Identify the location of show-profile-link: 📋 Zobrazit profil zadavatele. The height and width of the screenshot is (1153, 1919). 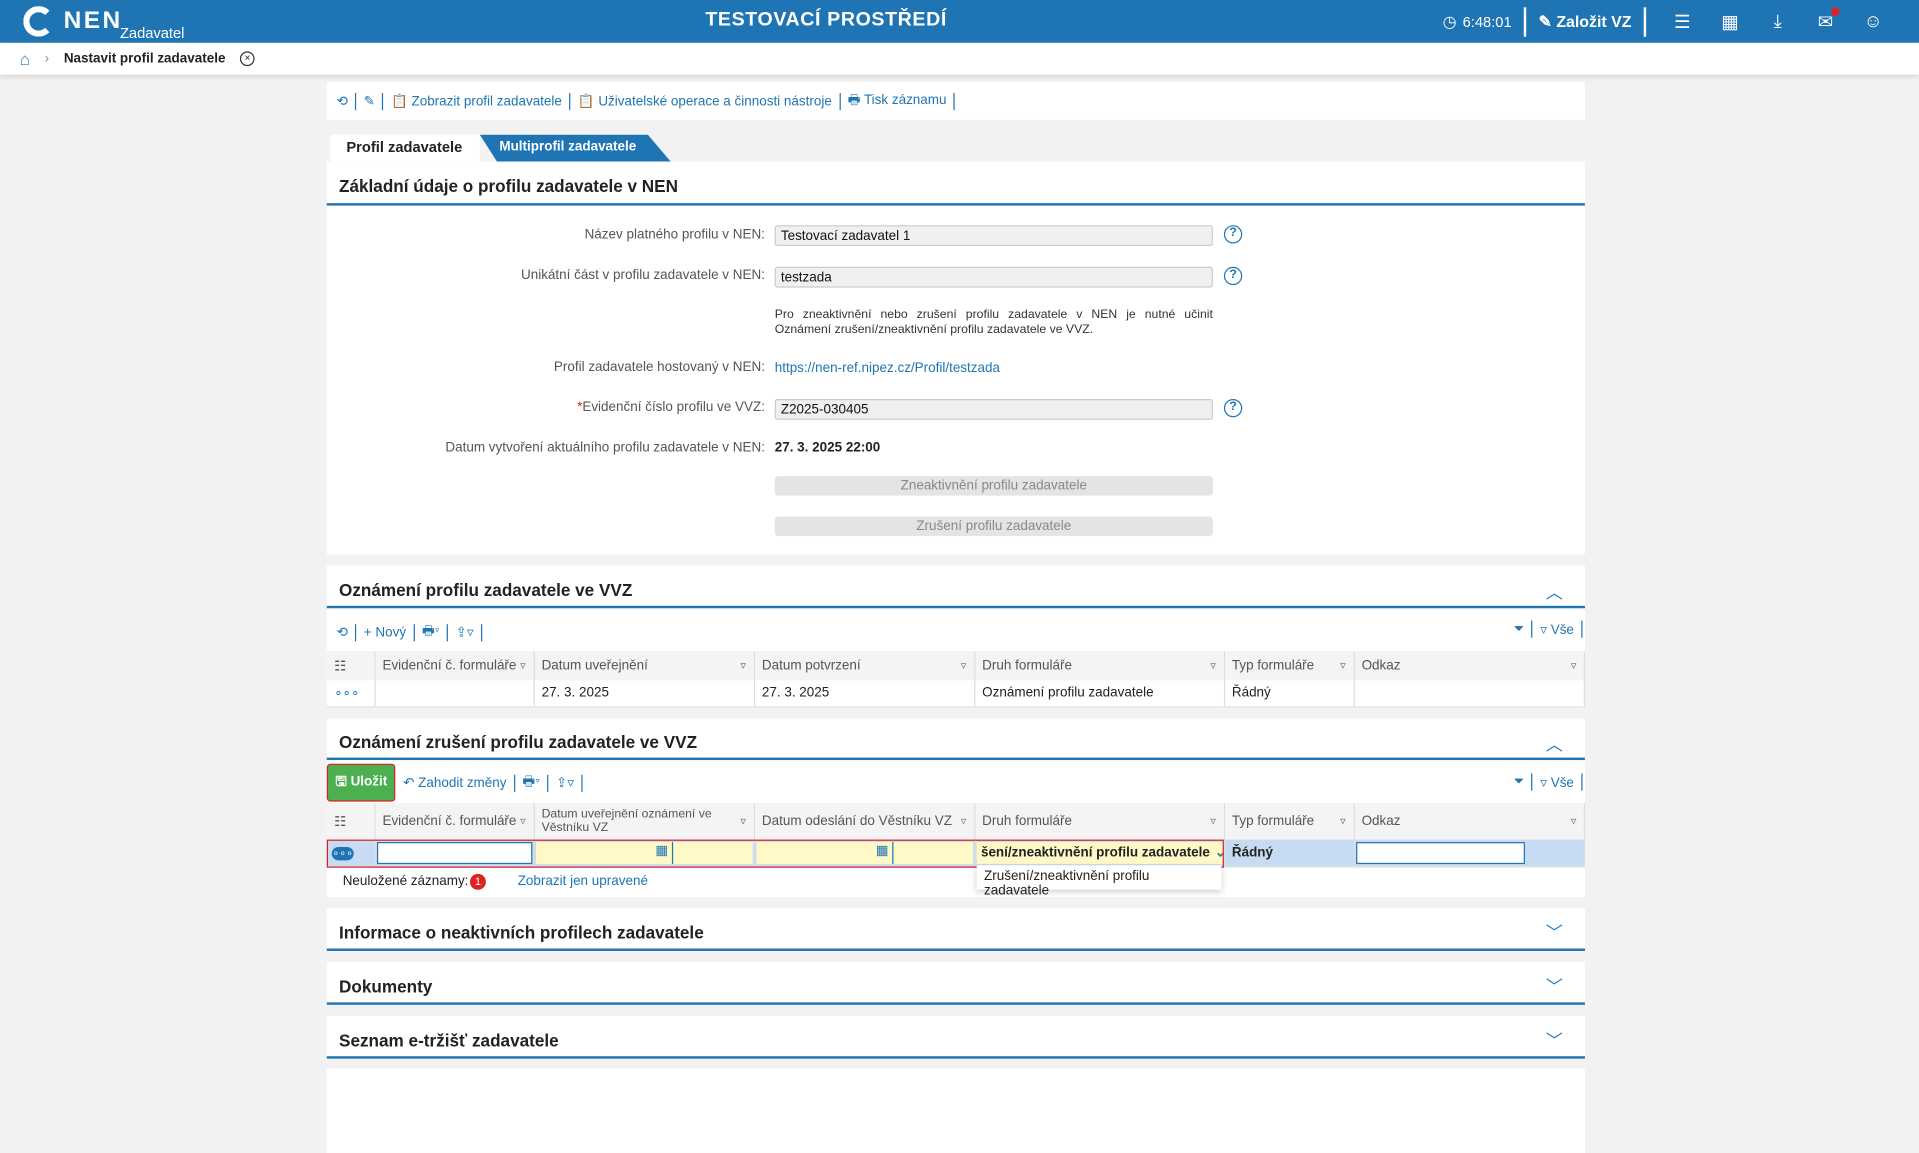
(476, 101).